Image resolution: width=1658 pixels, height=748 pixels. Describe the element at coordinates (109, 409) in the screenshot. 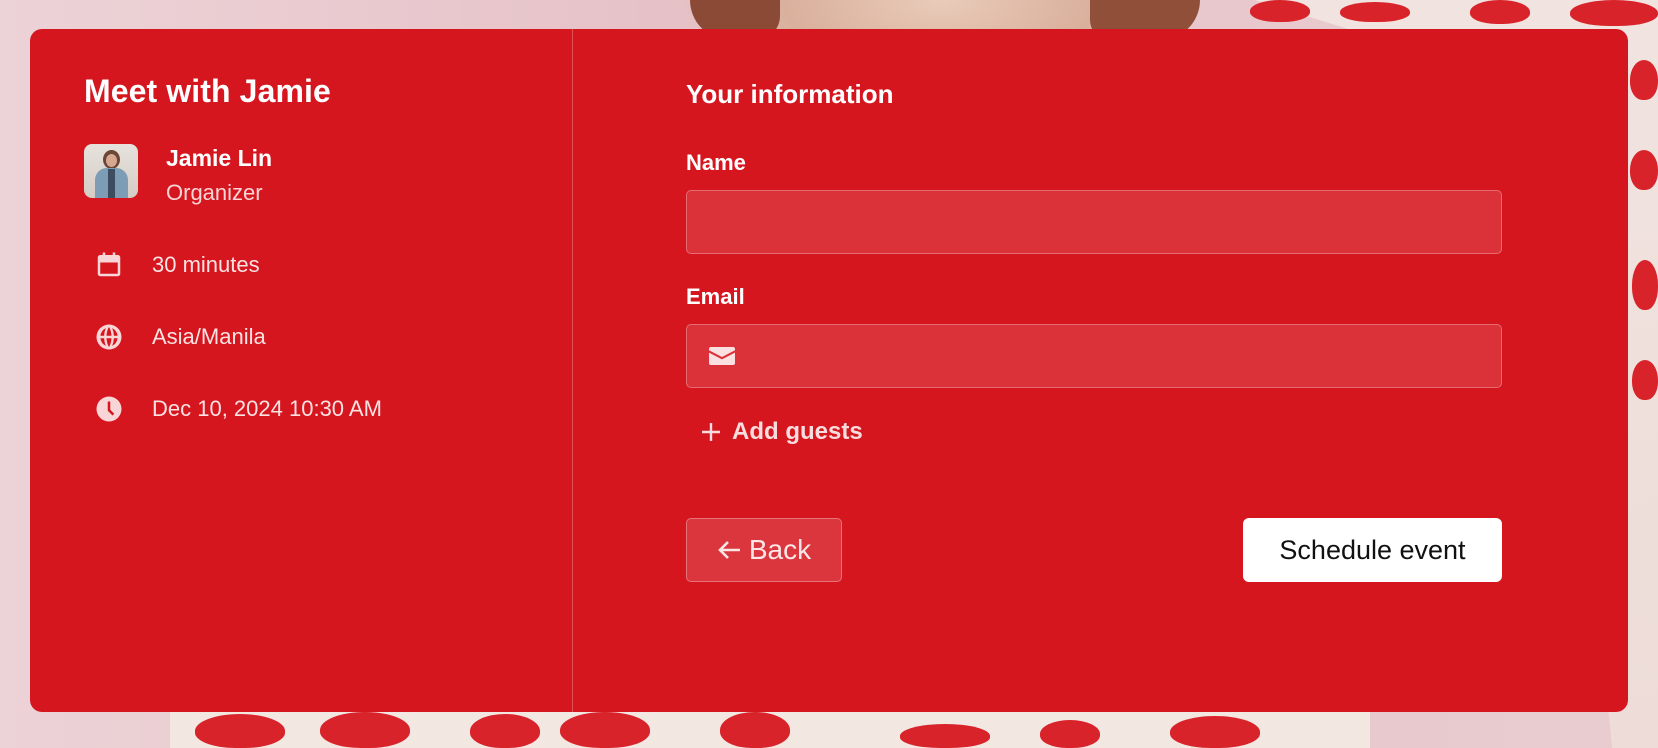

I see `clock-icon` at that location.